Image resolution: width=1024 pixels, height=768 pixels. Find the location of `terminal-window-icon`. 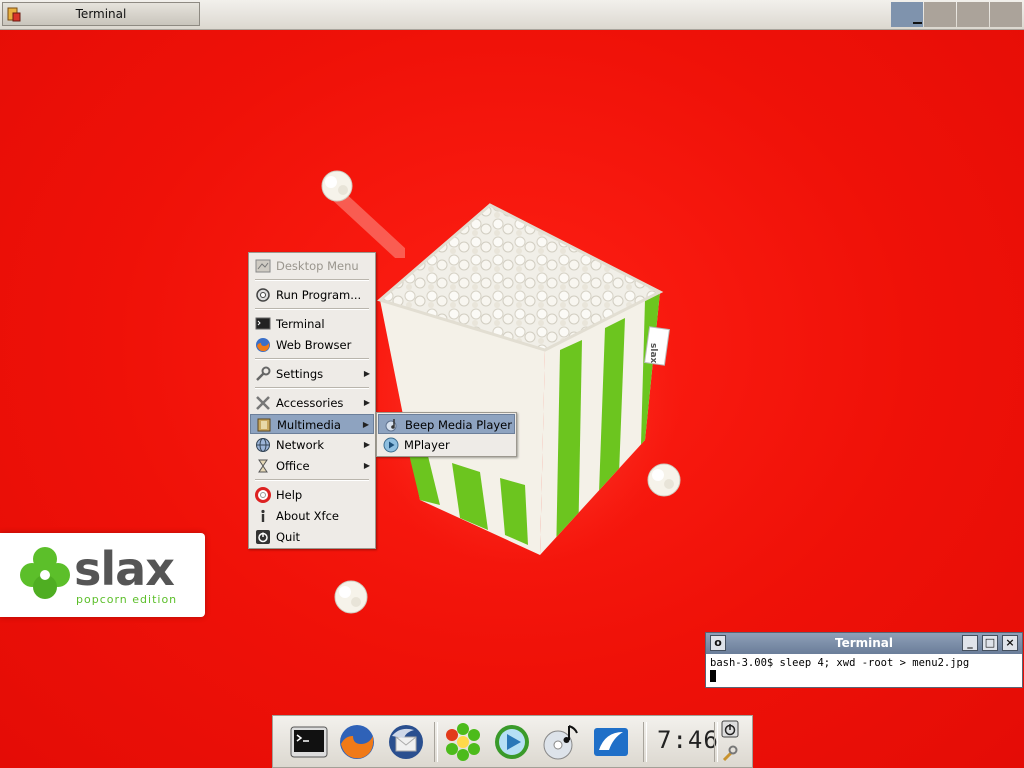

terminal-window-icon is located at coordinates (14, 17).